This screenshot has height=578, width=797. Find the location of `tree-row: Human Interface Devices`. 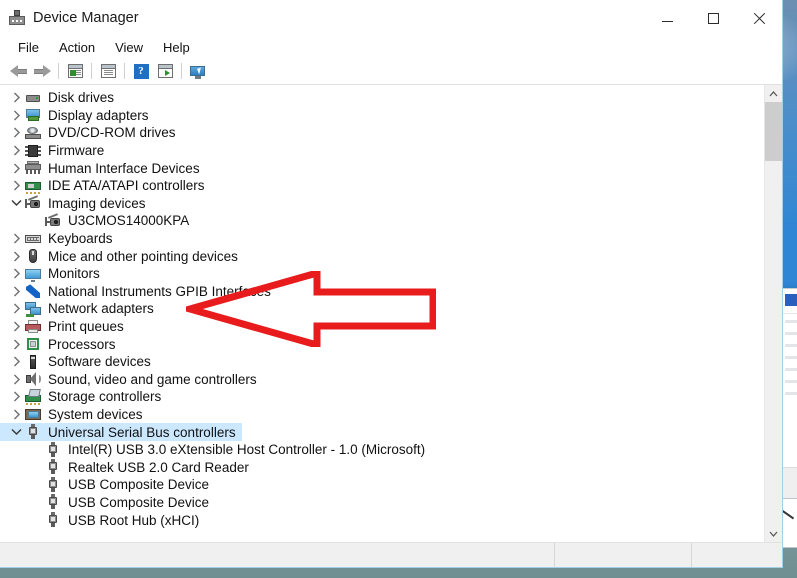

tree-row: Human Interface Devices is located at coordinates (382, 168).